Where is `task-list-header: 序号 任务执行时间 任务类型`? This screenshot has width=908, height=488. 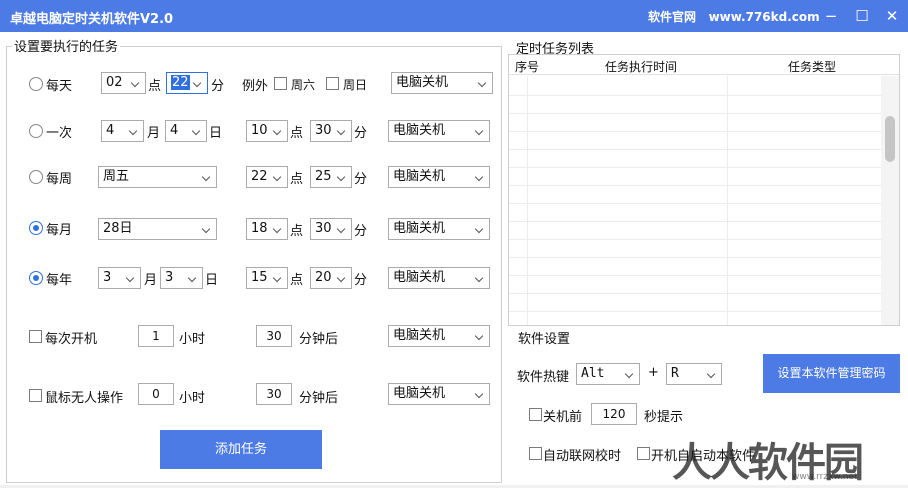
task-list-header: 序号 任务执行时间 任务类型 is located at coordinates (704, 65).